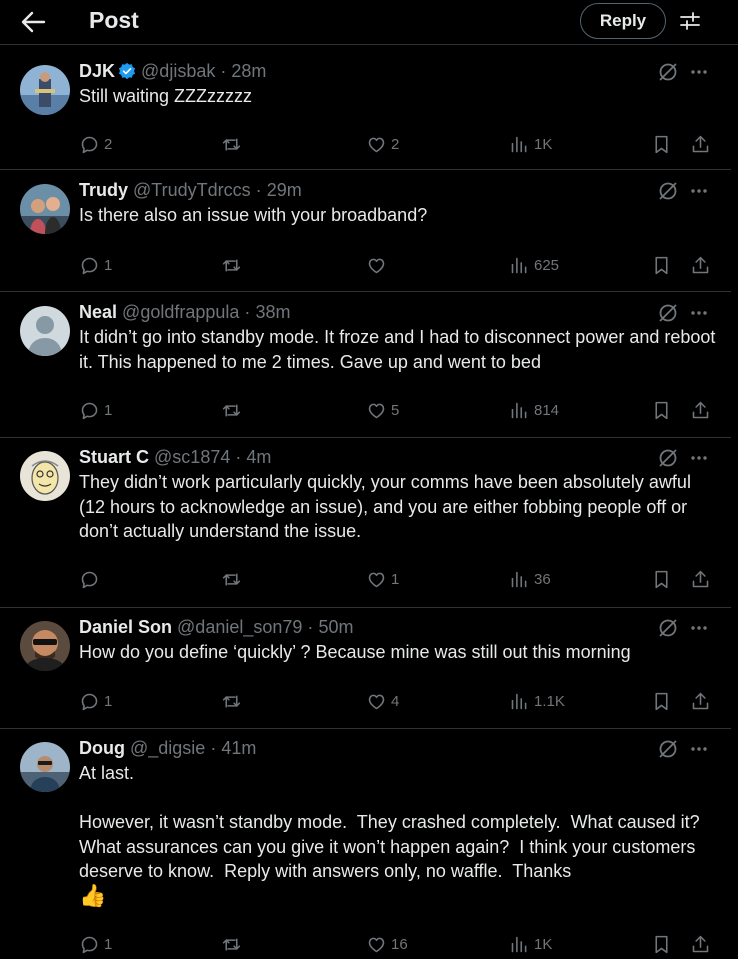 The image size is (738, 959). What do you see at coordinates (382, 144) in the screenshot?
I see `like-action: 2` at bounding box center [382, 144].